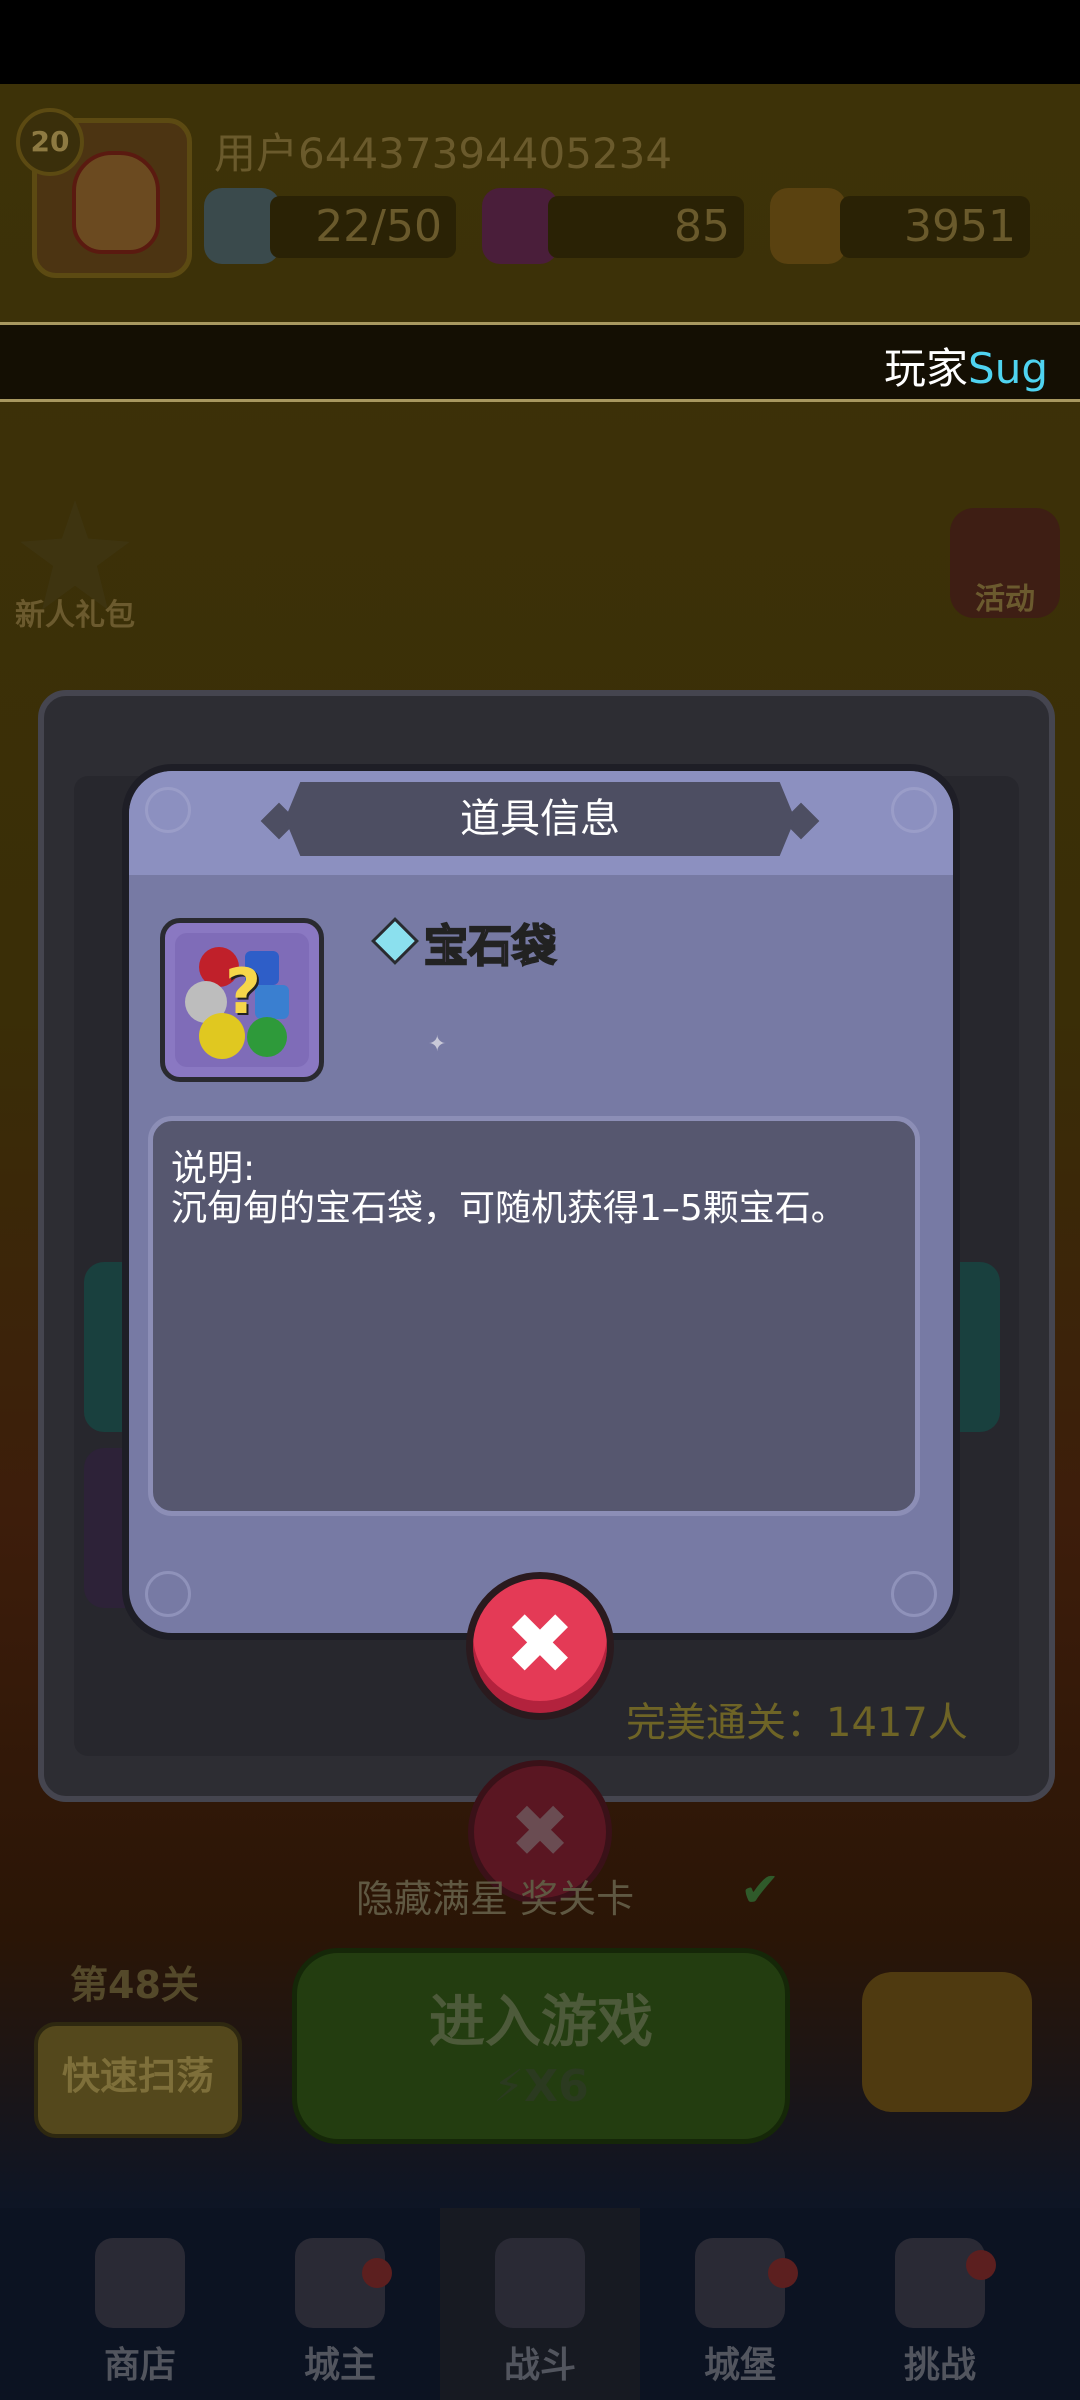 This screenshot has height=2400, width=1080. Describe the element at coordinates (540, 362) in the screenshot. I see `announcement-banner: 玩家Sug` at that location.